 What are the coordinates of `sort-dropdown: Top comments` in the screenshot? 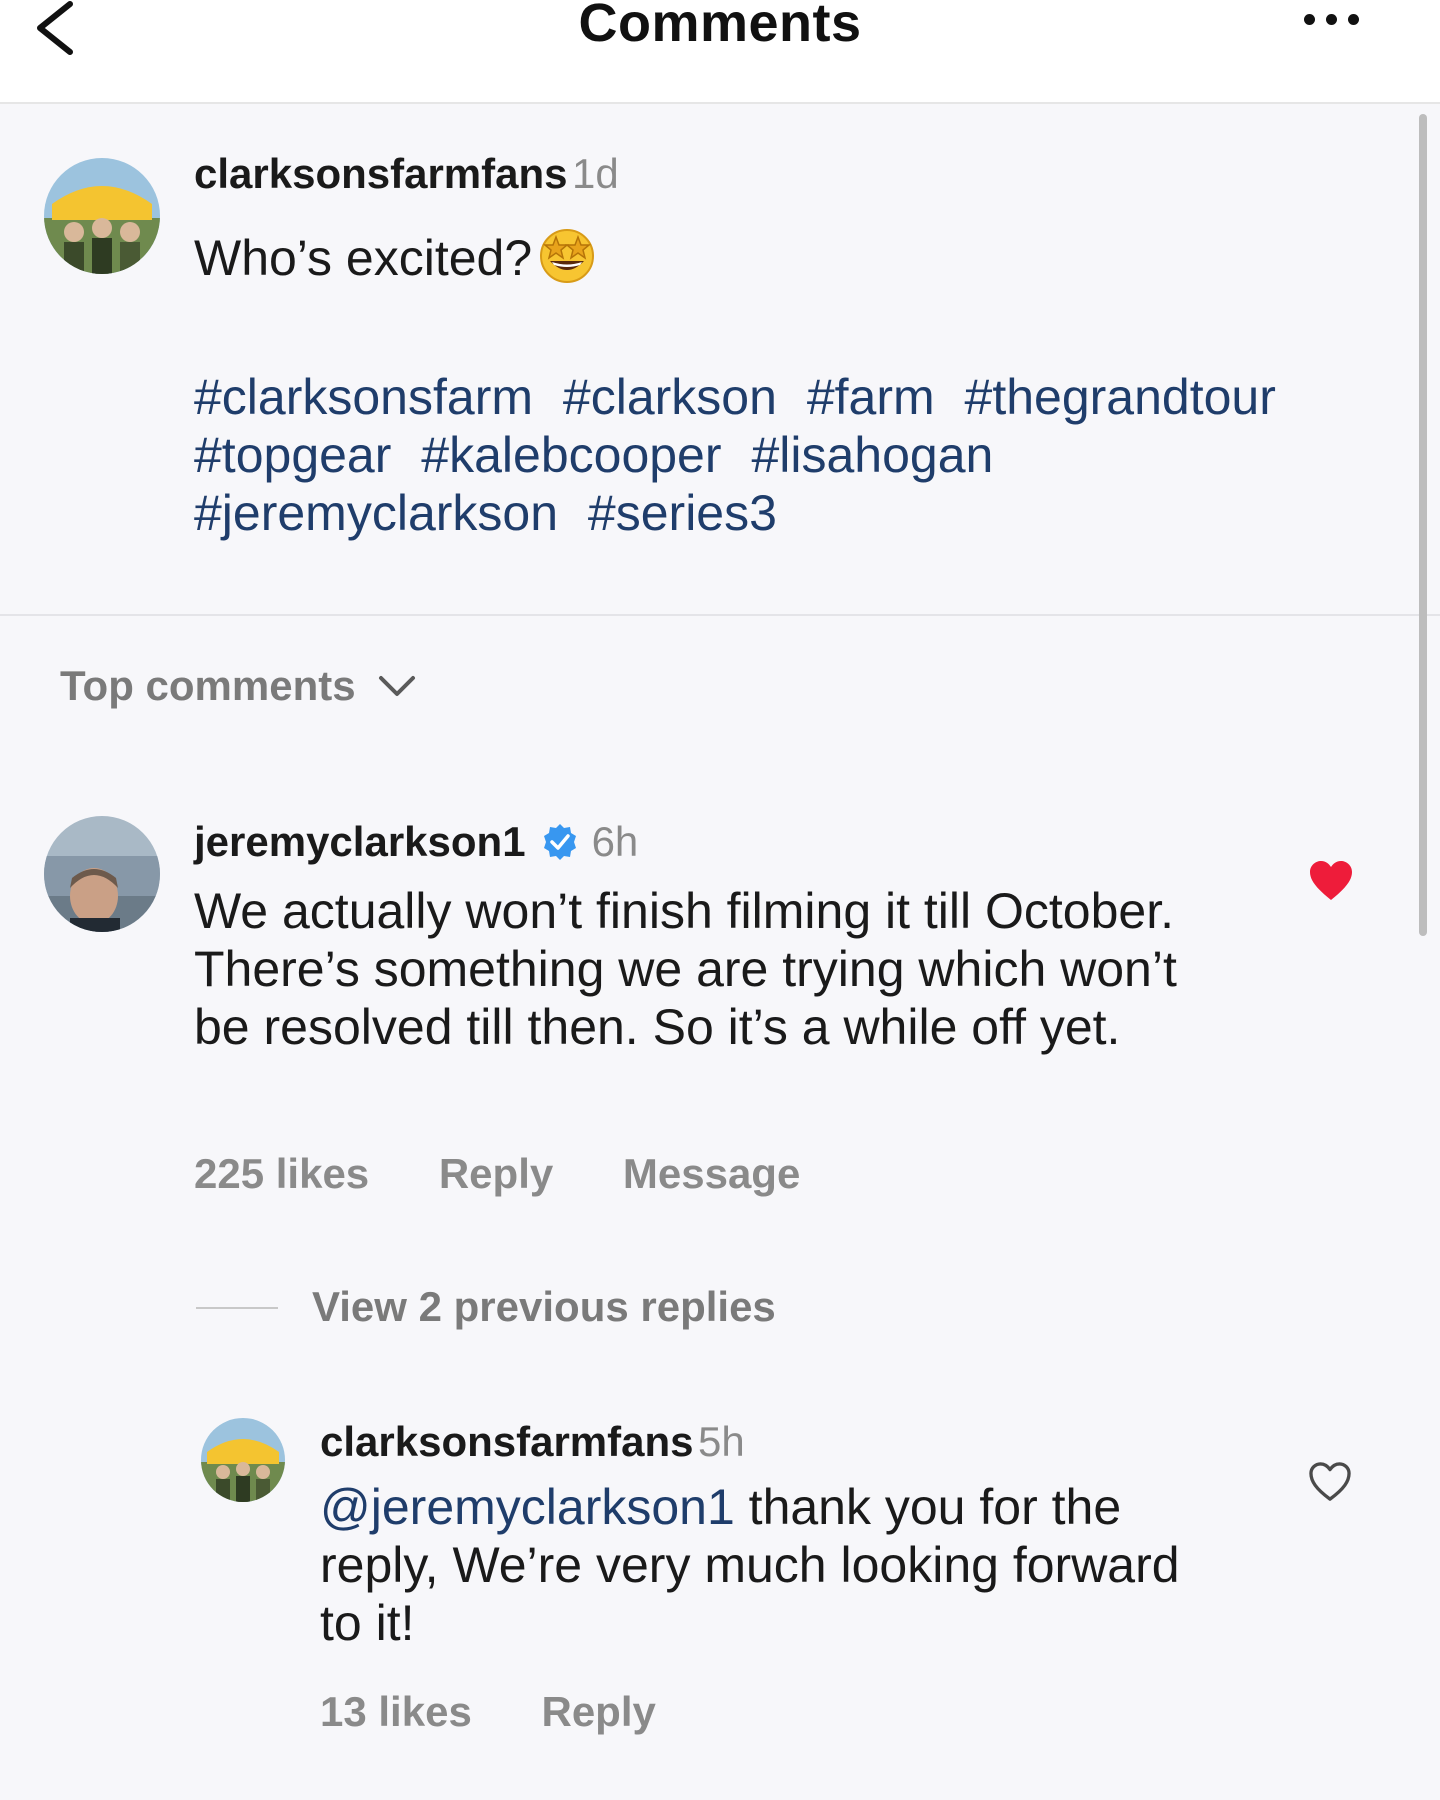 It's located at (238, 685).